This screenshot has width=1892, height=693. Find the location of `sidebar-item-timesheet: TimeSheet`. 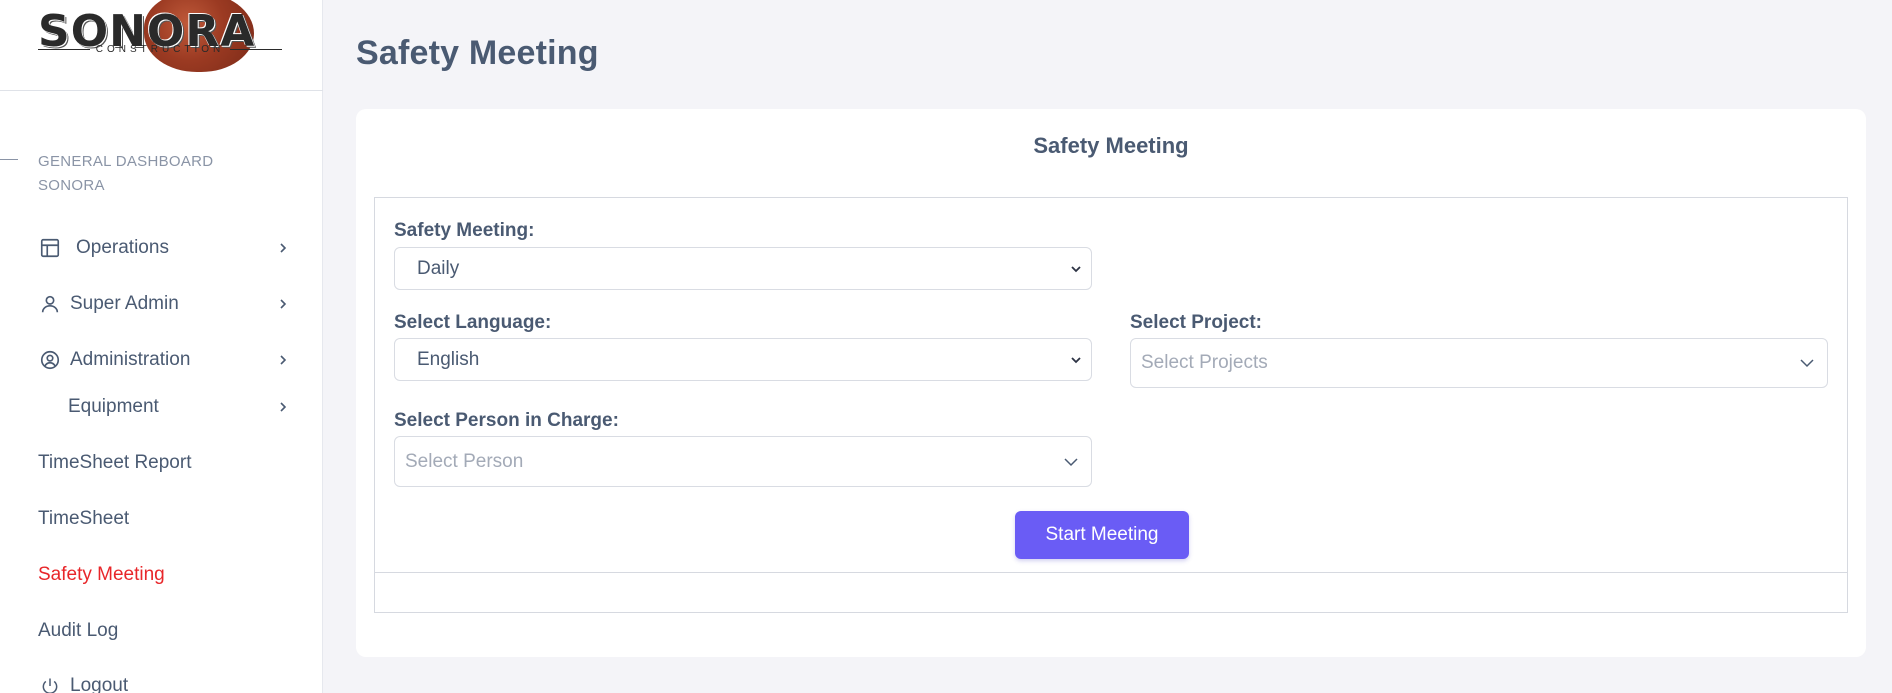

sidebar-item-timesheet: TimeSheet is located at coordinates (164, 519).